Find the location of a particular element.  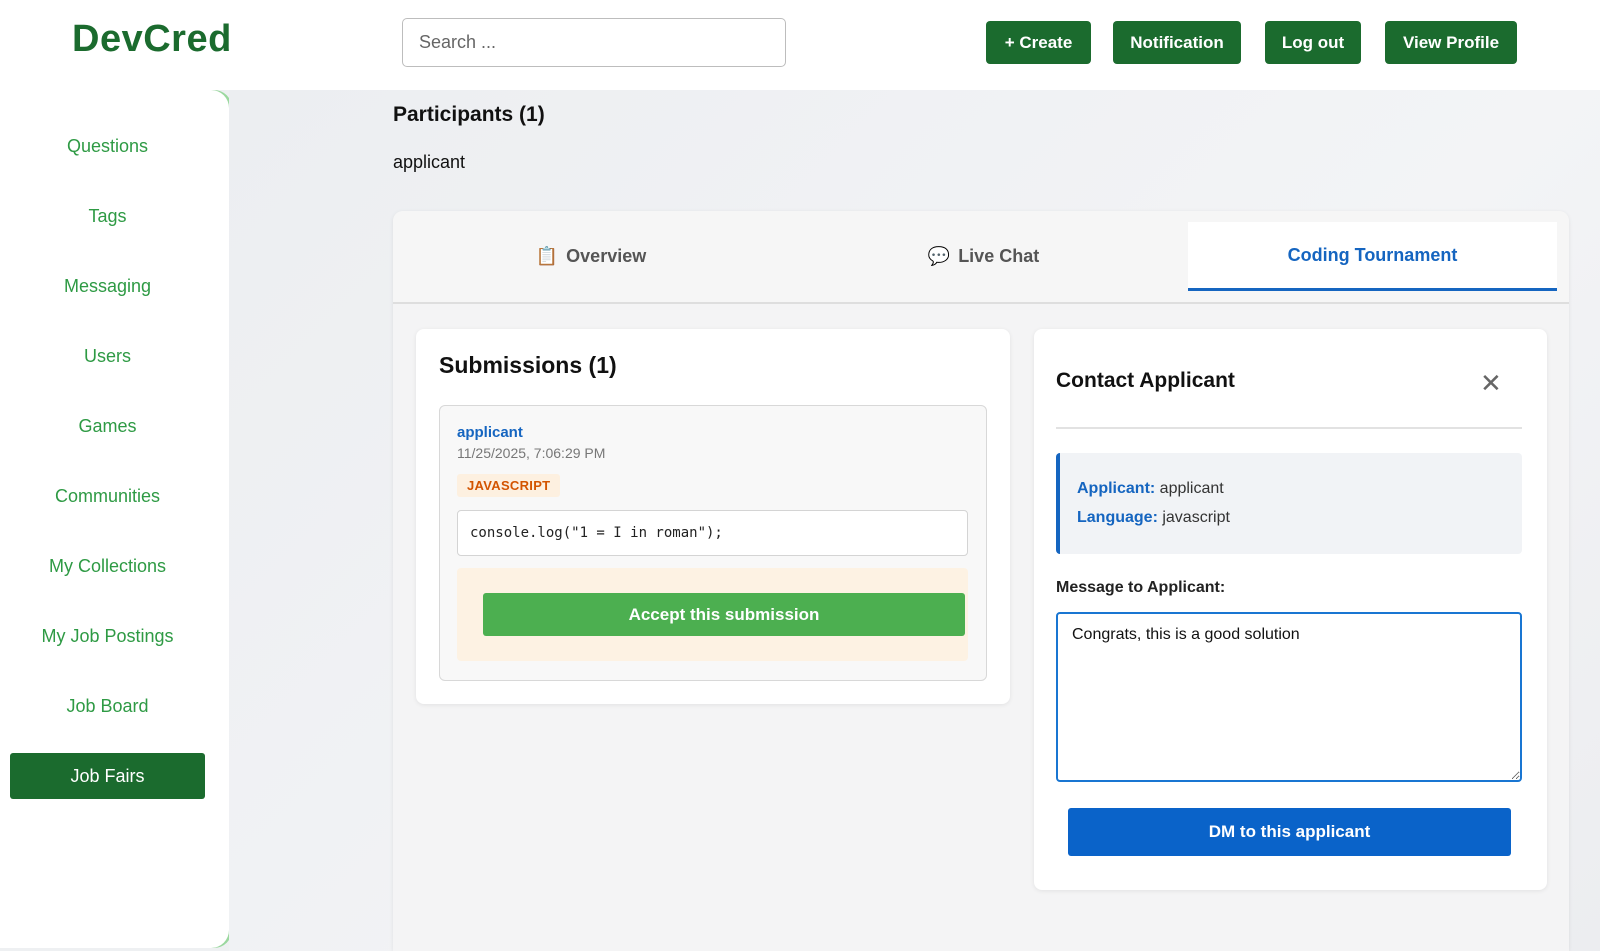

app-logo: DevCred is located at coordinates (152, 39).